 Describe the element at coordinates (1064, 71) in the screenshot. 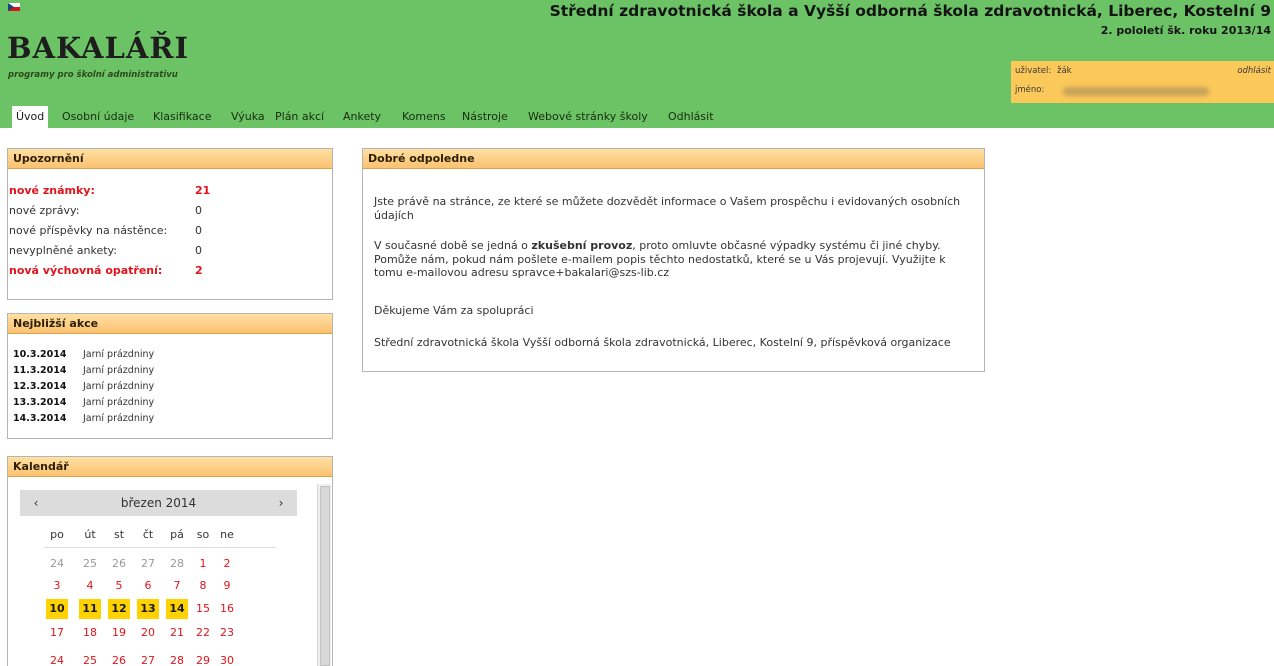

I see `user-value: žák` at that location.